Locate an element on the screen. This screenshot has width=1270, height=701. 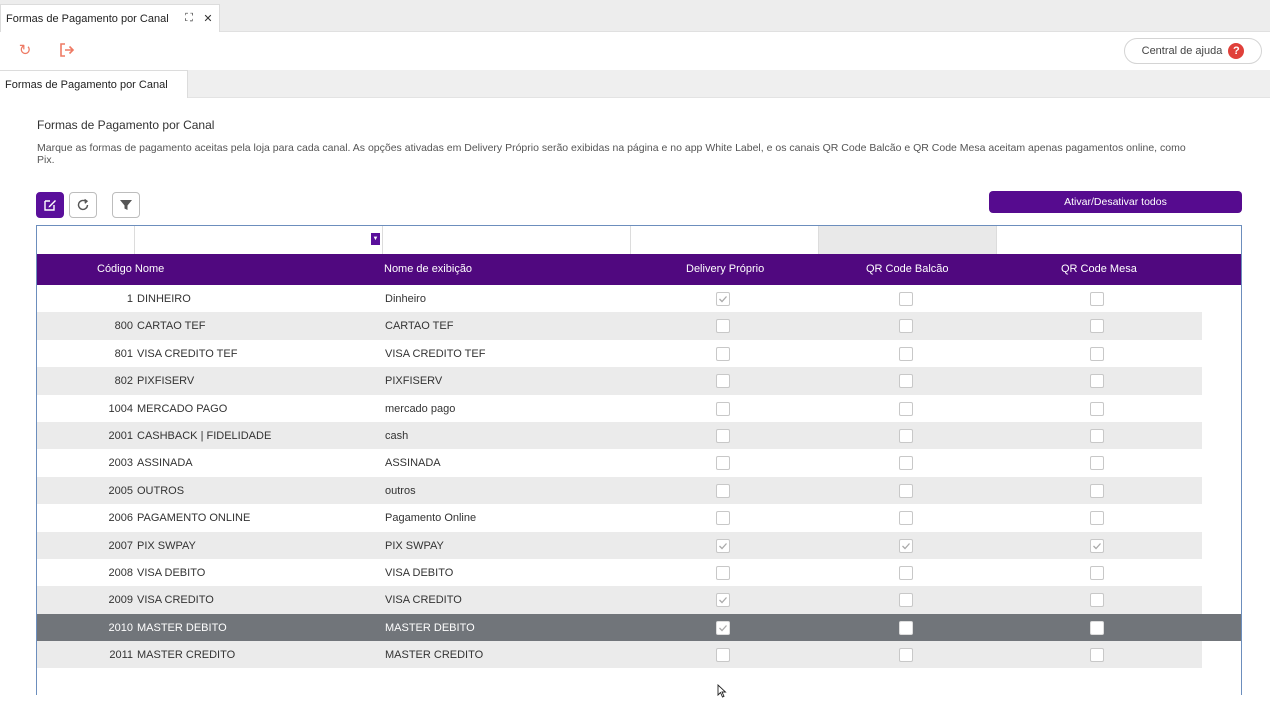
table-row: 2007 PIX SWPAY PIX SWPAY is located at coordinates (639, 545).